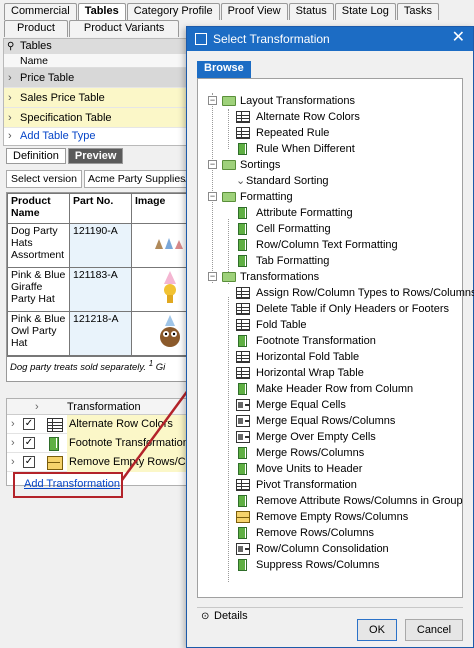  Describe the element at coordinates (417, 11) in the screenshot. I see `tab-tasks: Tasks` at that location.